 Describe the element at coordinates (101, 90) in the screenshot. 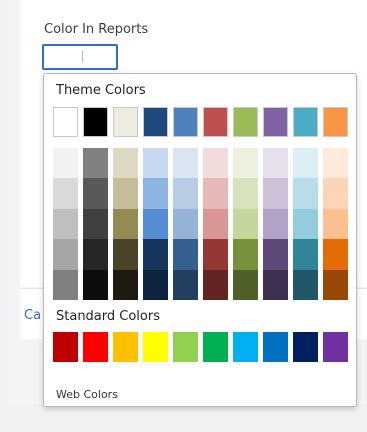

I see `theme-colors-title: Theme Colors` at that location.